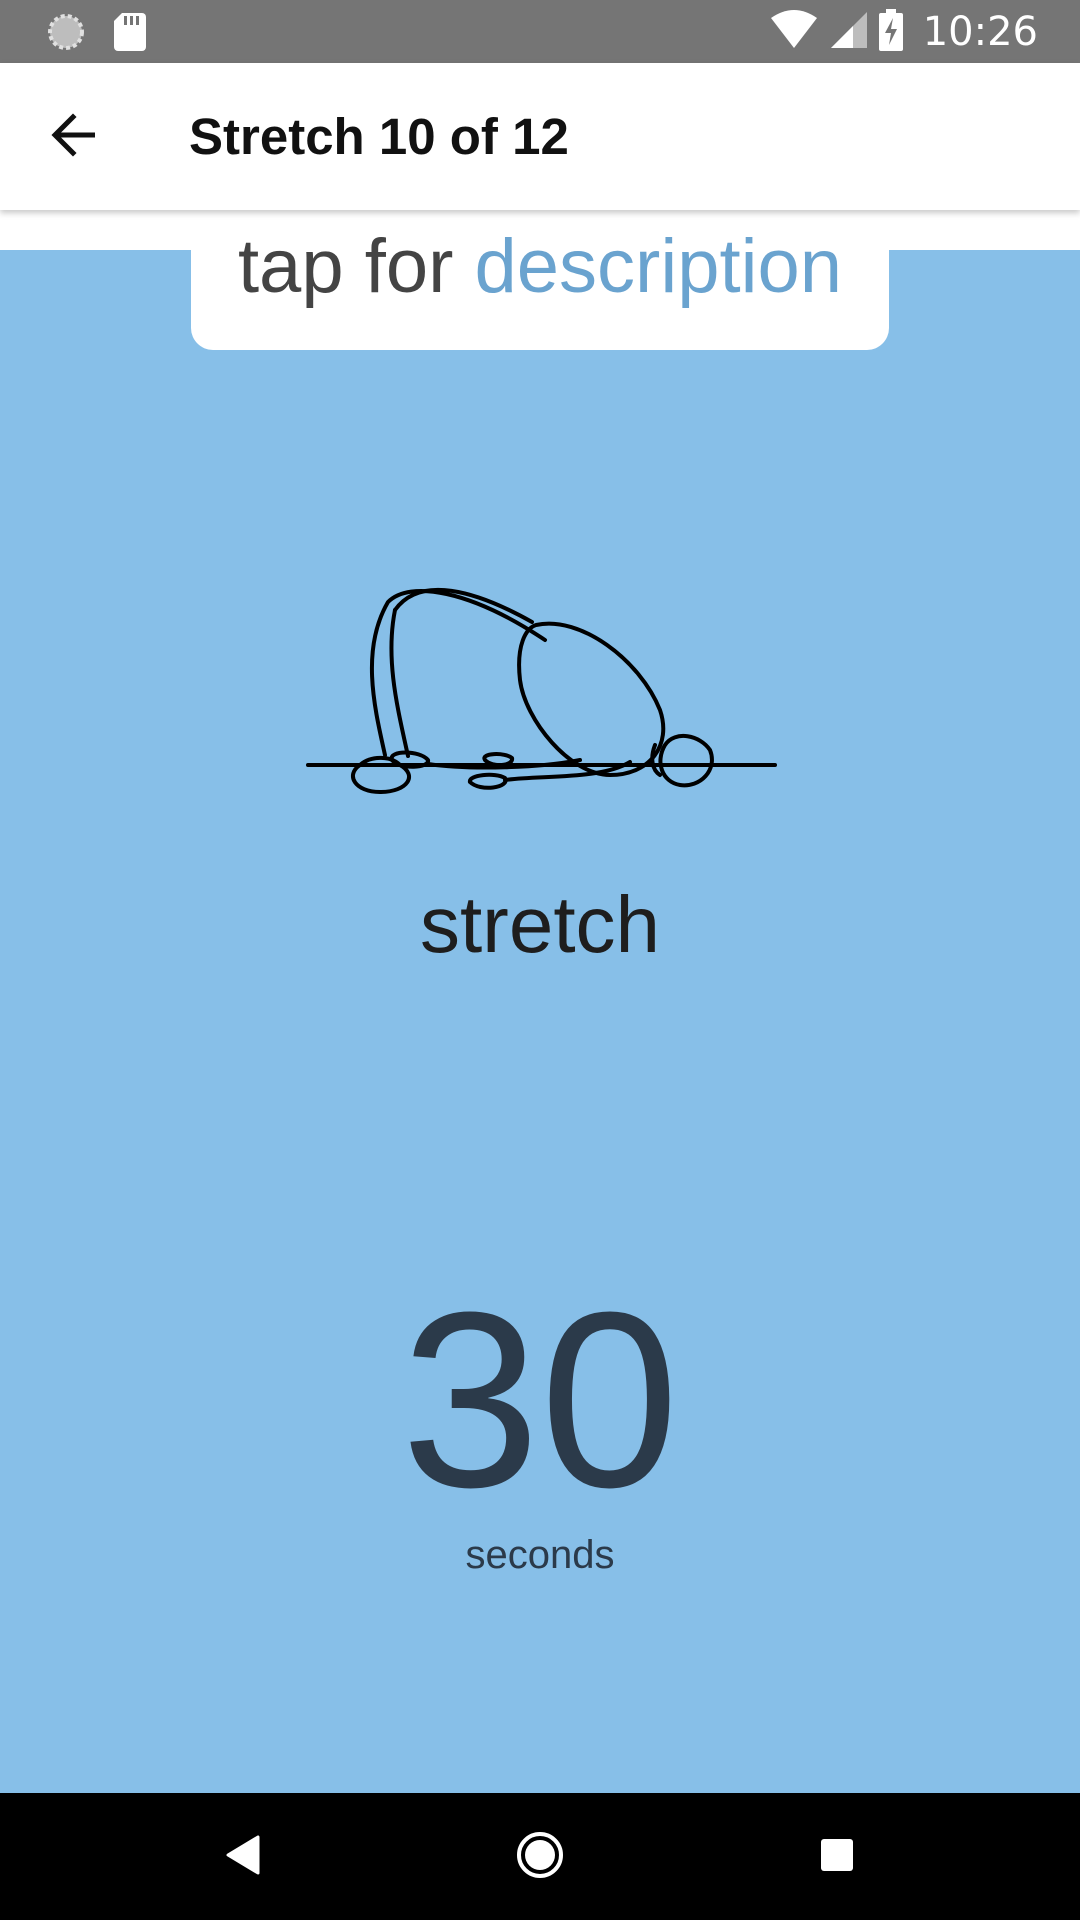 The height and width of the screenshot is (1920, 1080). I want to click on description-button: tap for description, so click(540, 280).